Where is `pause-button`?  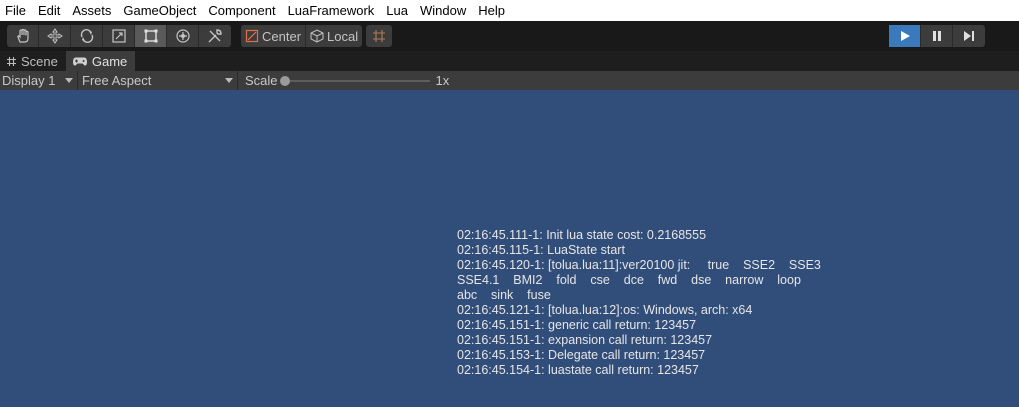 pause-button is located at coordinates (937, 36).